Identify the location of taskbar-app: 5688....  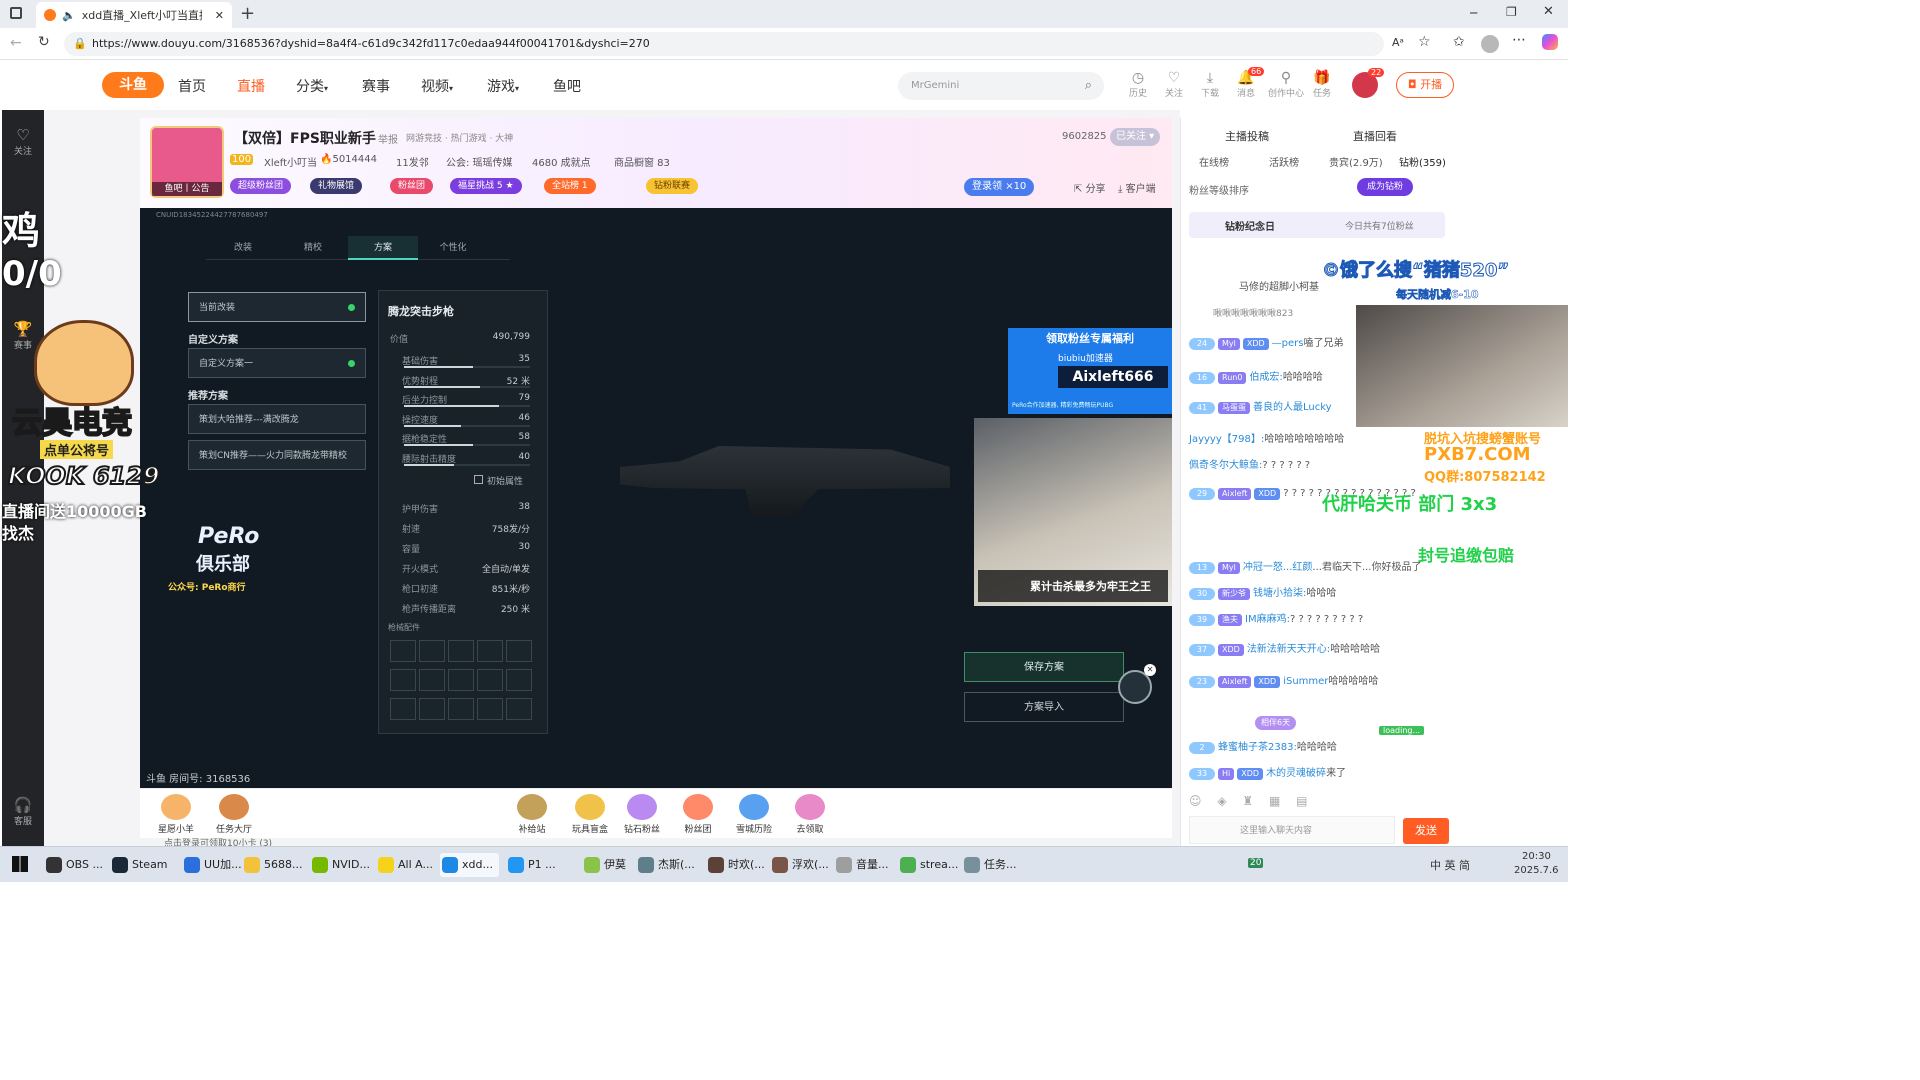
(272, 865).